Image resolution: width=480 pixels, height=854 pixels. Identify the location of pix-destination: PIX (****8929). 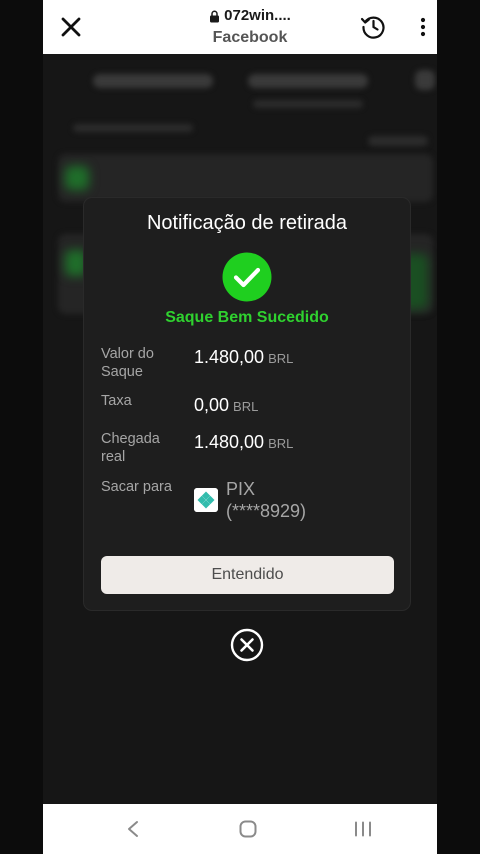
(266, 500).